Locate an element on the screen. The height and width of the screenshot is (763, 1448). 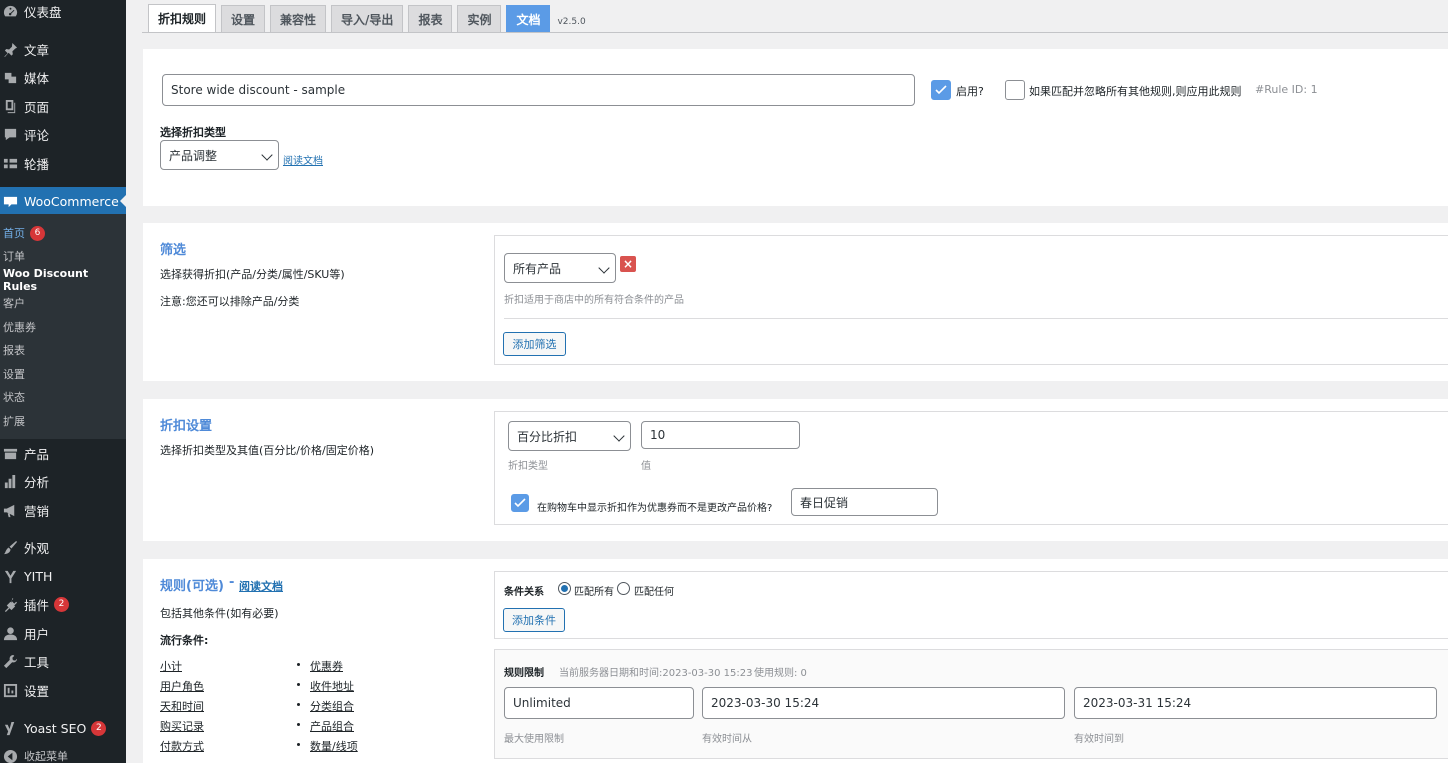
tab-discount-rules: 折扣规则 is located at coordinates (182, 18).